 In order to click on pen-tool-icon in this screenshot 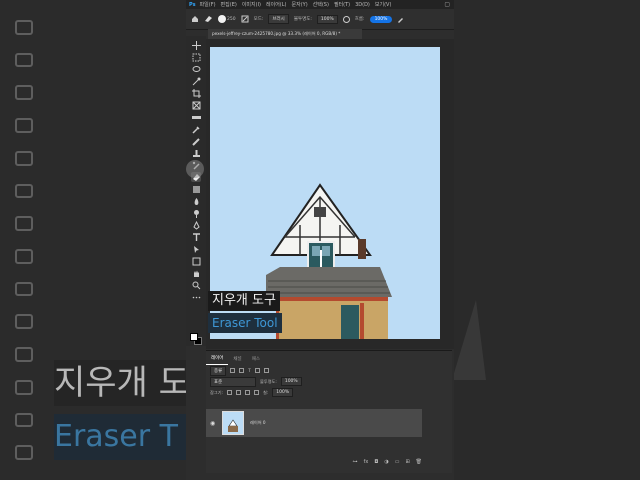, I will do `click(196, 225)`.